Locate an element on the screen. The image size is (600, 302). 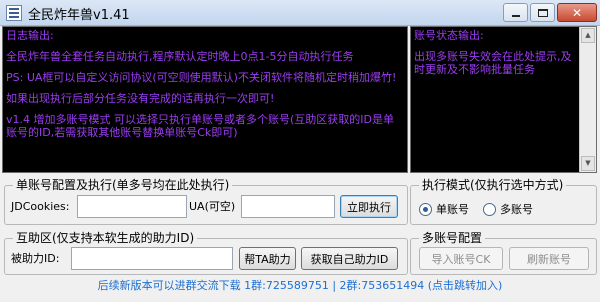
run-now-button: 立即执行 is located at coordinates (369, 206).